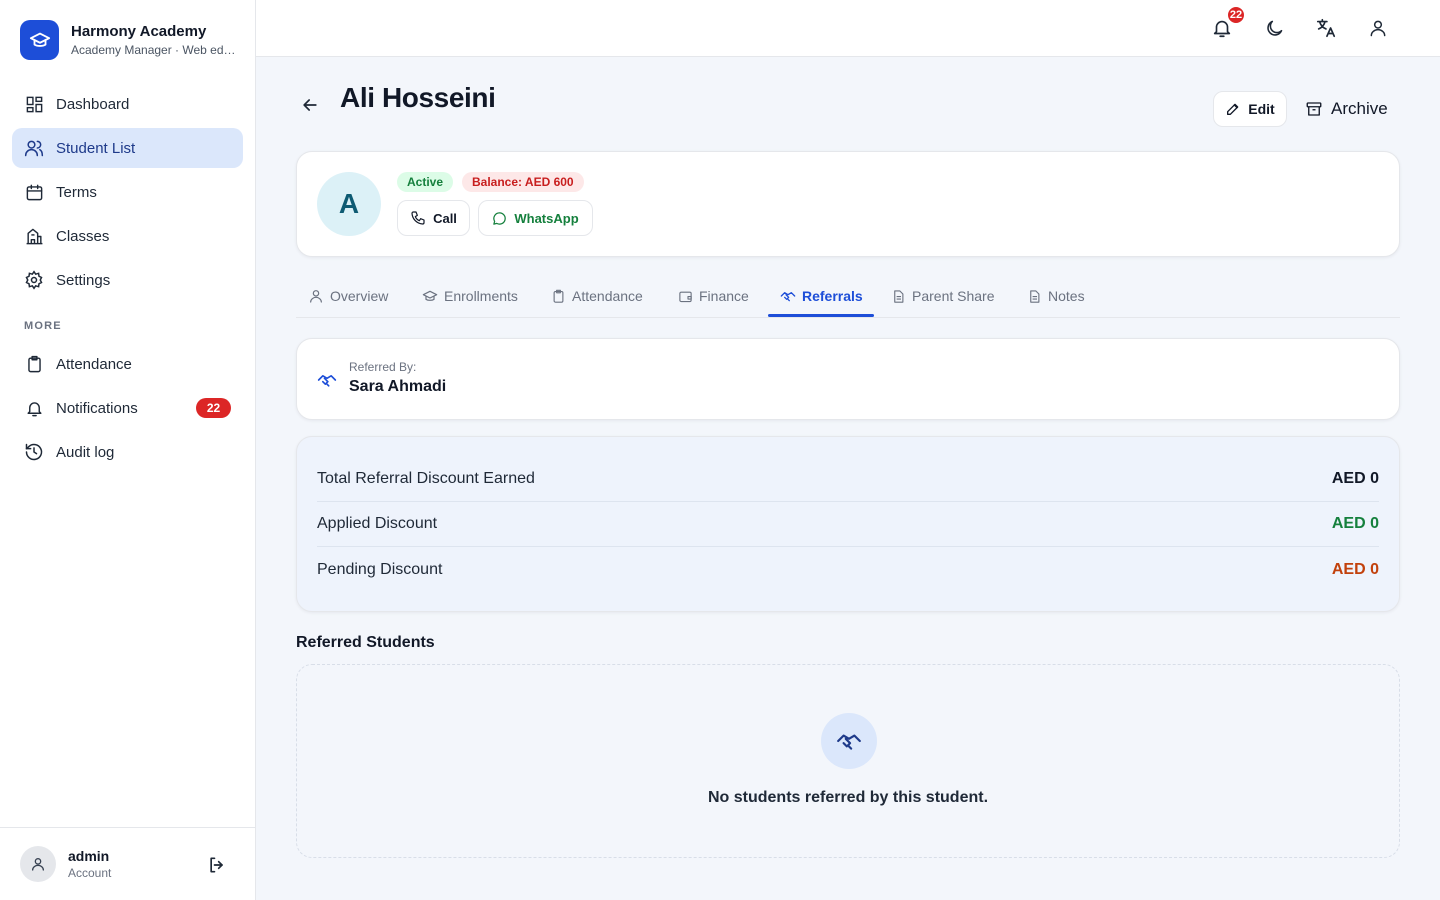 The height and width of the screenshot is (900, 1440). I want to click on sidebar-item-audit-log: Audit log, so click(127, 452).